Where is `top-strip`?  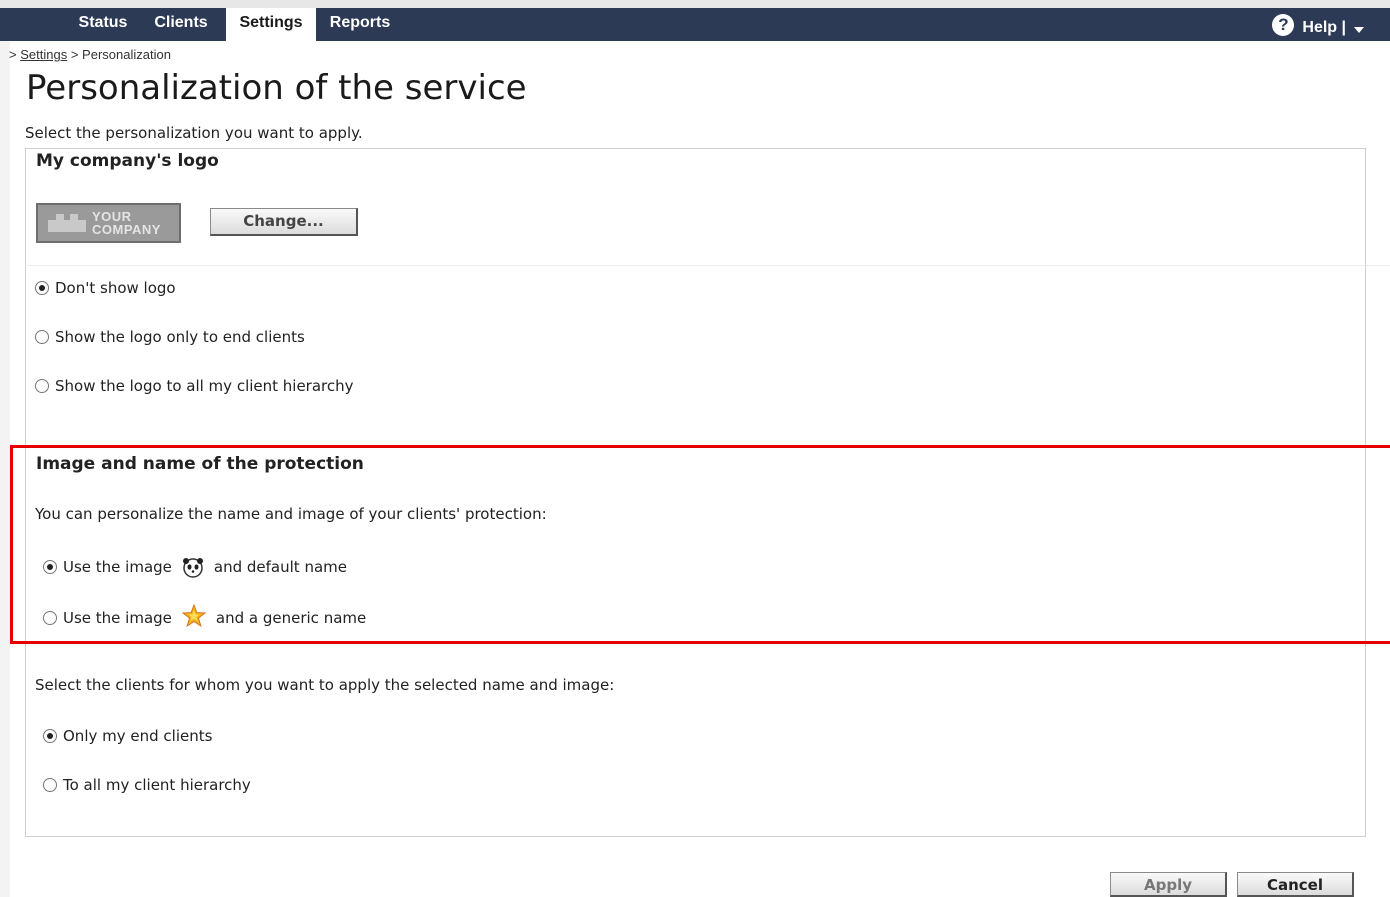
top-strip is located at coordinates (695, 4).